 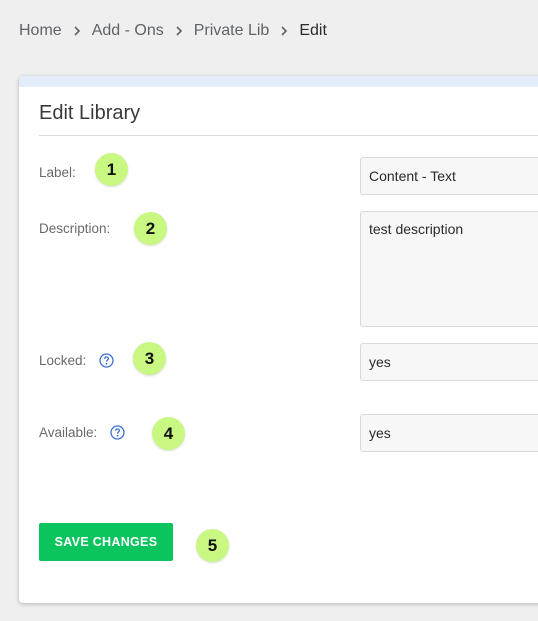 What do you see at coordinates (313, 30) in the screenshot?
I see `breadcrumb-current-edit: Edit` at bounding box center [313, 30].